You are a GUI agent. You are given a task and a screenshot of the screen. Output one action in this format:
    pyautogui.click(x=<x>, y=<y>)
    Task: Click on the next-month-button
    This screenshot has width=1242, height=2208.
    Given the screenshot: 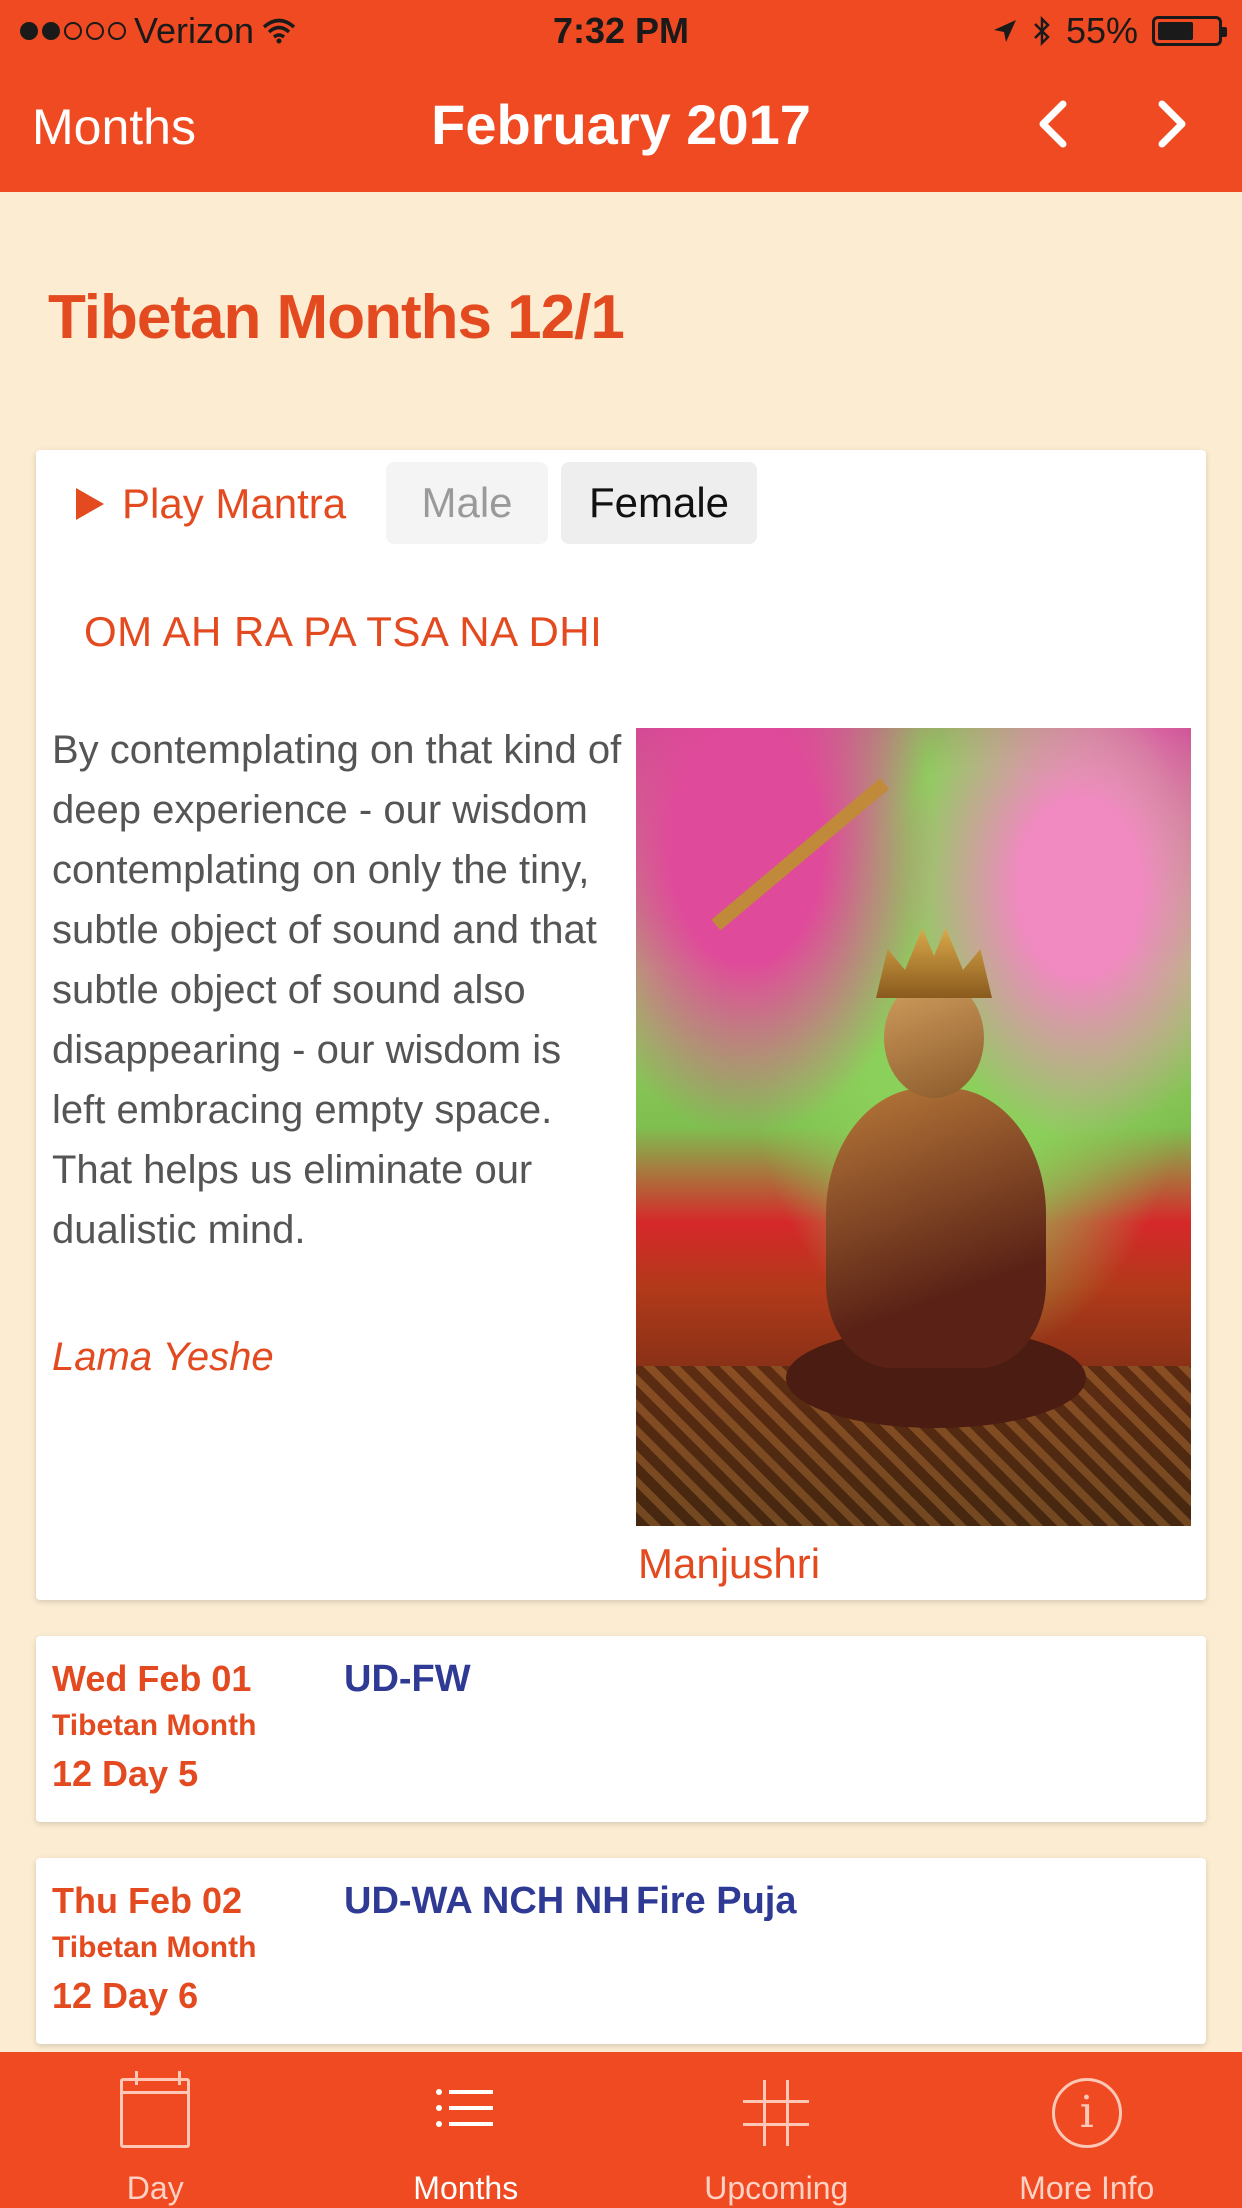 What is the action you would take?
    pyautogui.click(x=1170, y=124)
    